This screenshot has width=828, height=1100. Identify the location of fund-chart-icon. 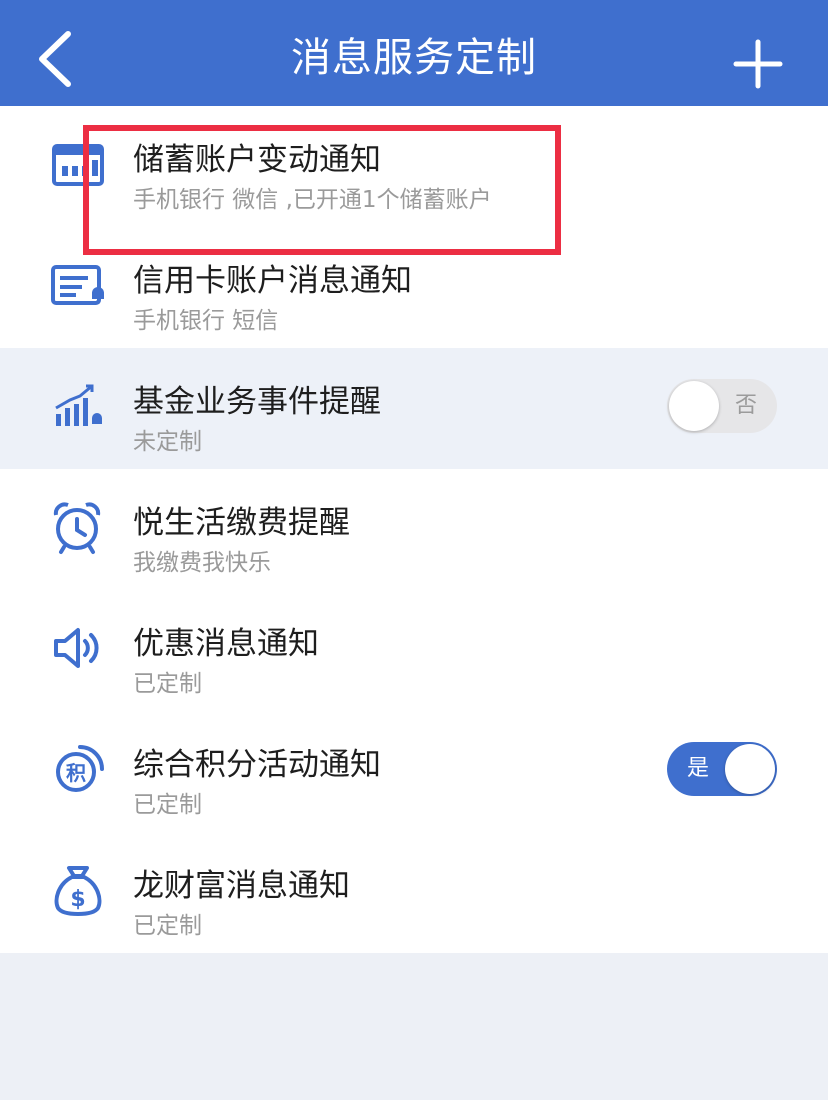
(78, 405).